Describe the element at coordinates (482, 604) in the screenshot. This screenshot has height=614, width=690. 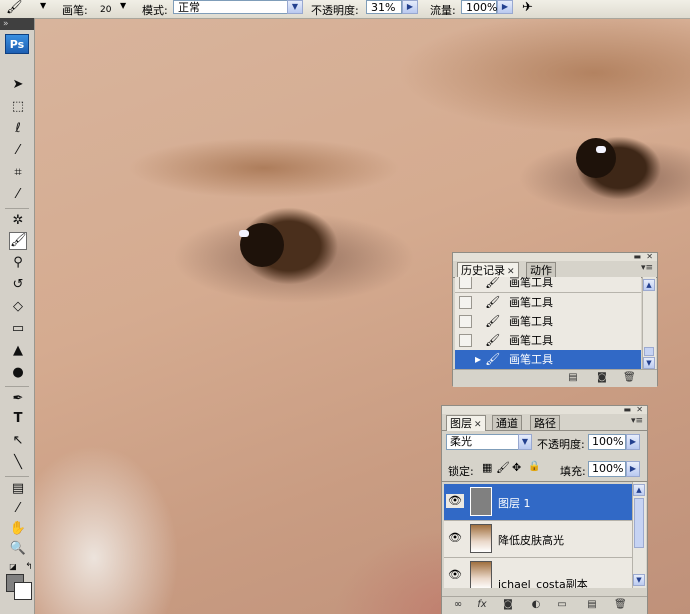
I see `layer-style-icon: fx` at that location.